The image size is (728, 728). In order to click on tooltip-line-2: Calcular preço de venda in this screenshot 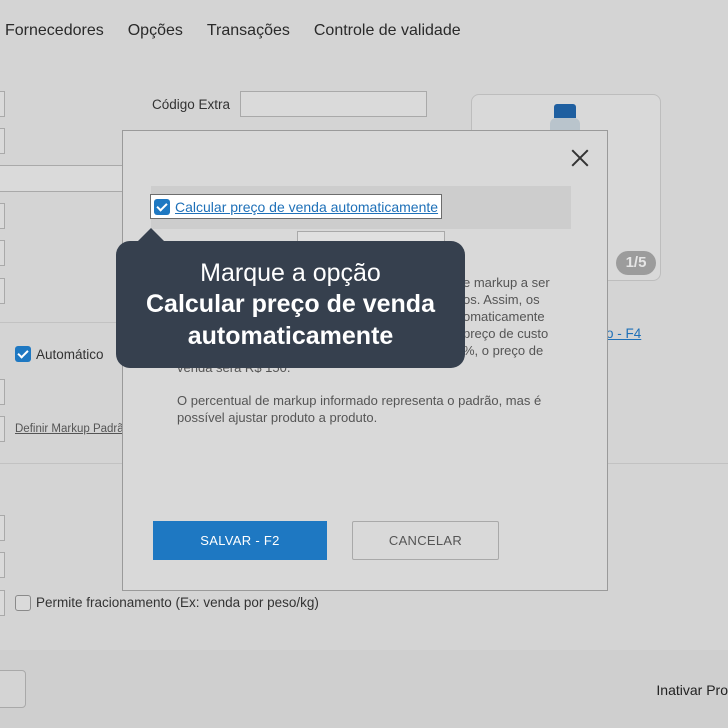, I will do `click(290, 304)`.